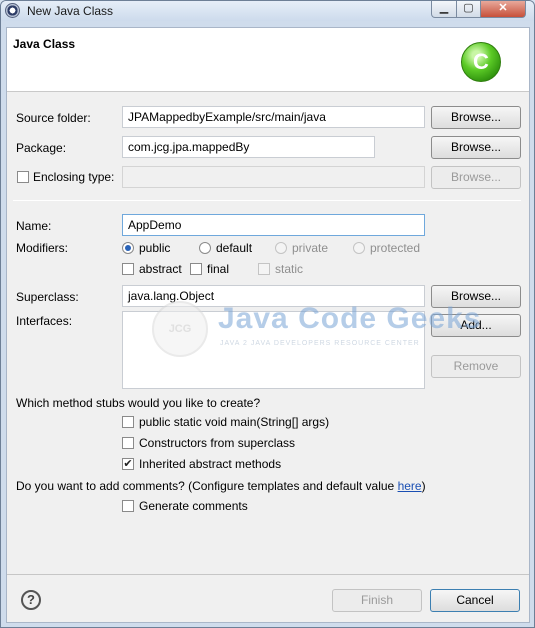 This screenshot has width=535, height=628. I want to click on footer-divider, so click(268, 574).